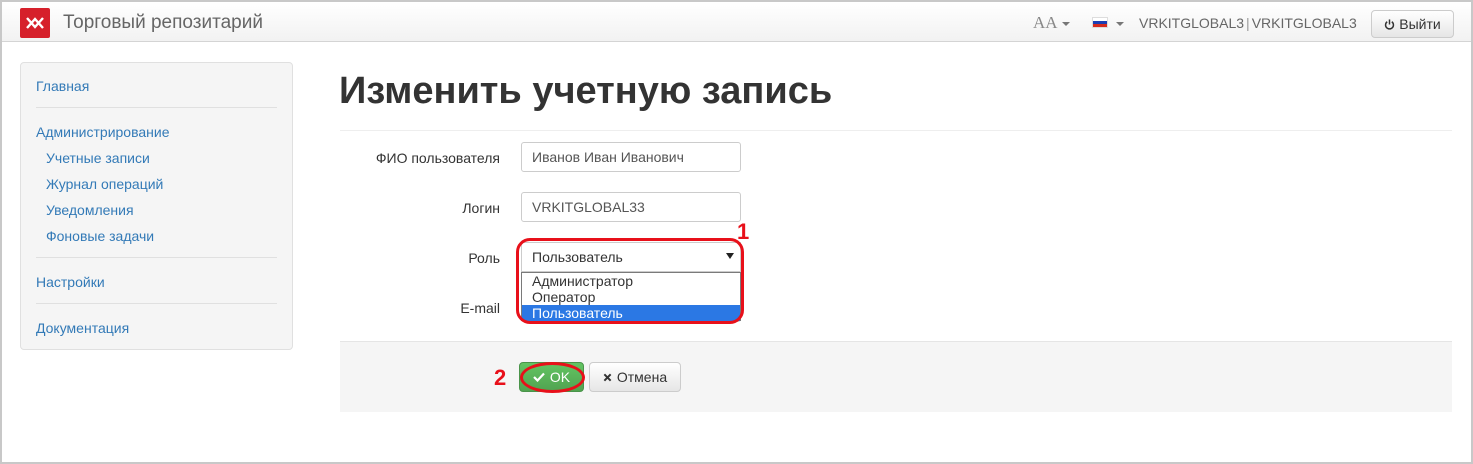 The width and height of the screenshot is (1473, 464). I want to click on sidebar-item-home: Главная, so click(62, 86).